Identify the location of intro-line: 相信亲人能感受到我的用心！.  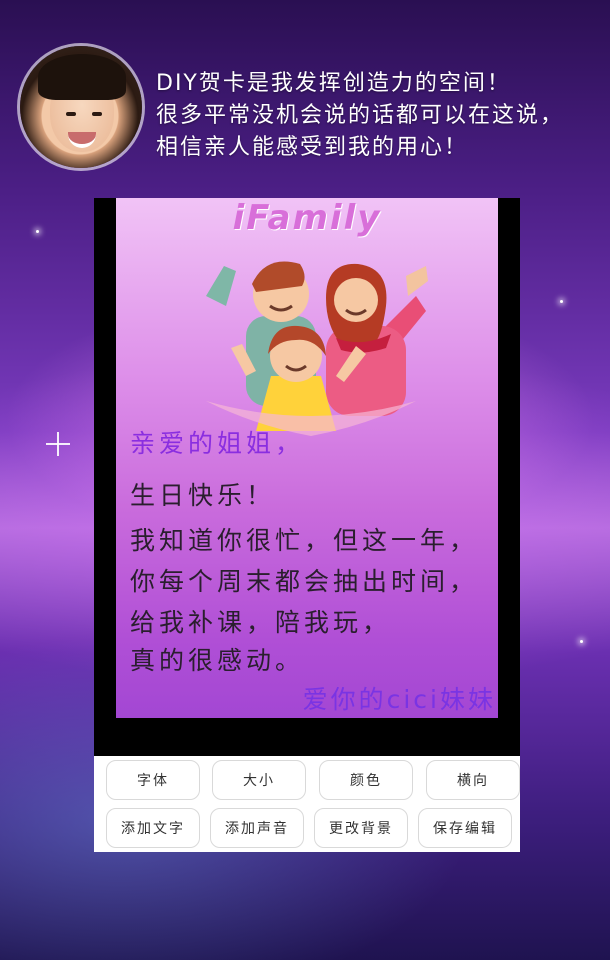
(312, 147).